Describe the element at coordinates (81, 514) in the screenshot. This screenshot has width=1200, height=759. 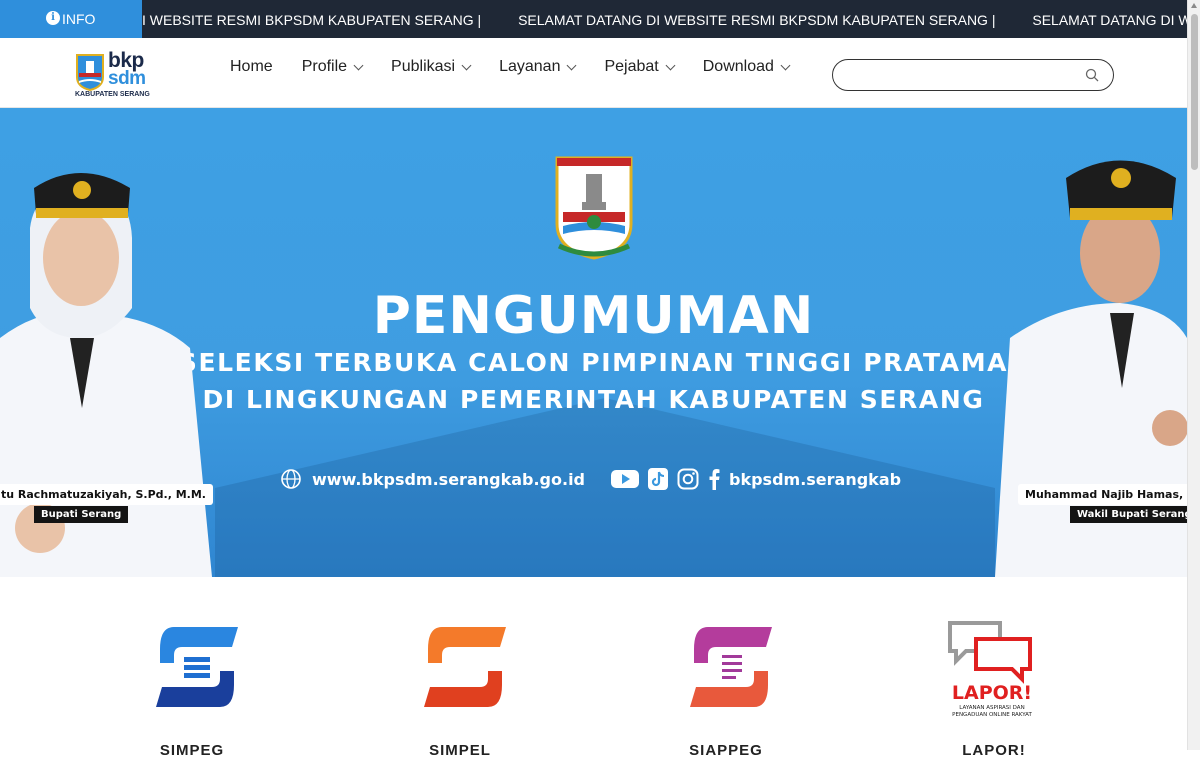
I see `bupati-role: Bupati Serang` at that location.